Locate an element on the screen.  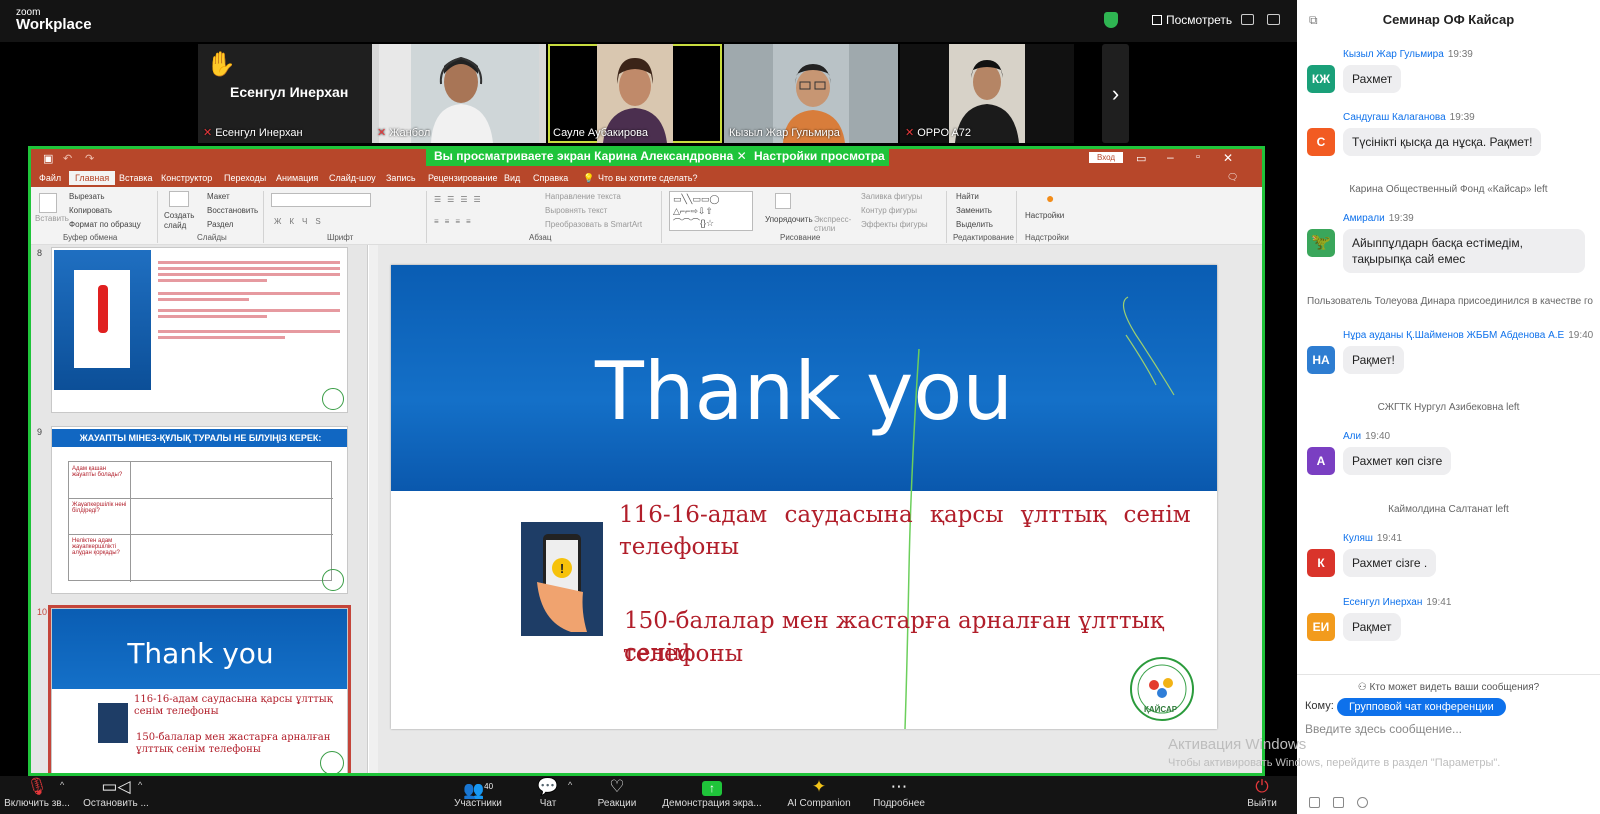
avatar: С is located at coordinates (1321, 142).